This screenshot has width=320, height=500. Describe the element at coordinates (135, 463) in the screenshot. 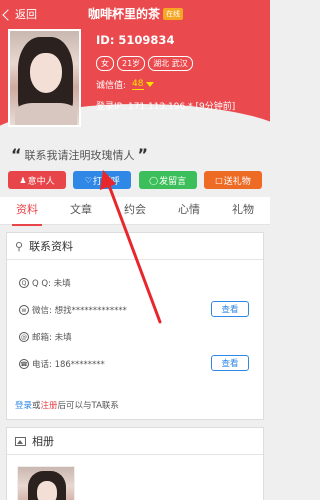

I see `album-card: 相册` at that location.